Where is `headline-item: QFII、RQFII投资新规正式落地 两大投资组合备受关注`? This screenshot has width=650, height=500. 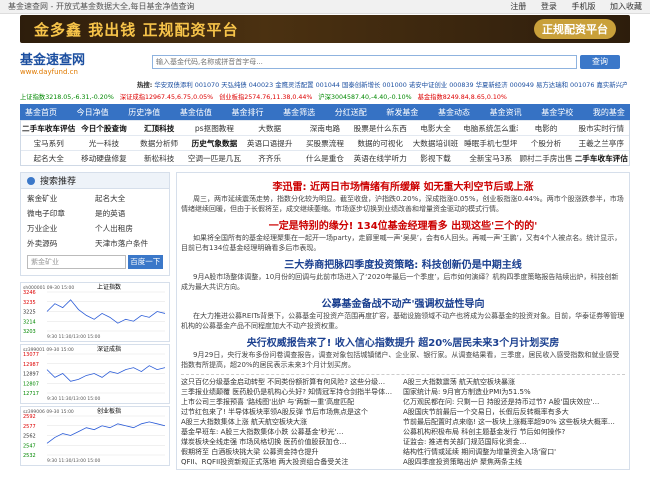 headline-item: QFII、RQFII投资新规正式落地 两大投资组合备受关注 is located at coordinates (290, 462).